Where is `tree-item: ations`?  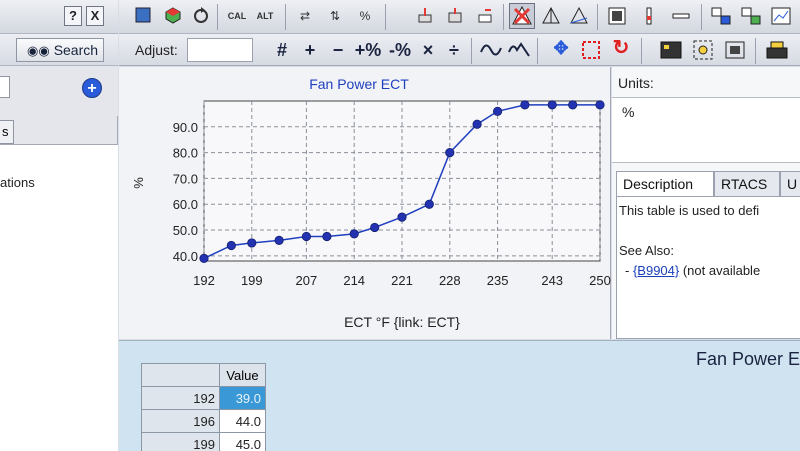 tree-item: ations is located at coordinates (17, 182).